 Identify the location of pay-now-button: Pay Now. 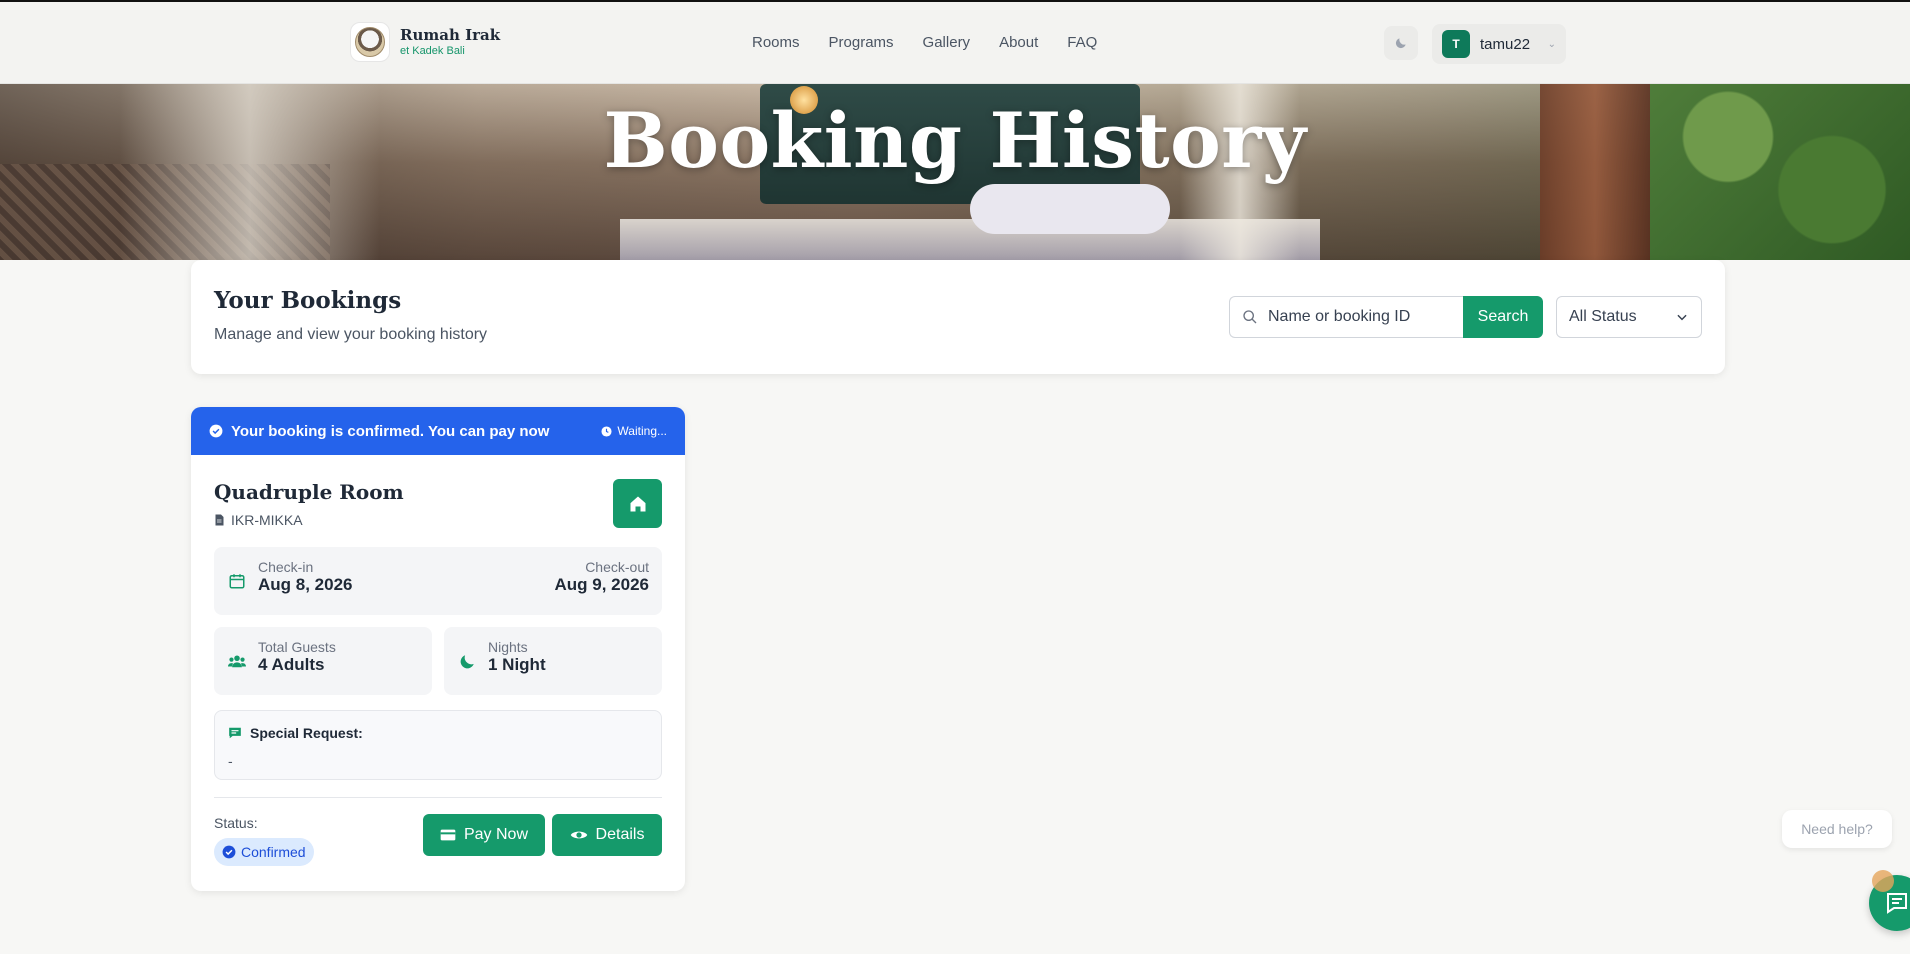
(484, 835).